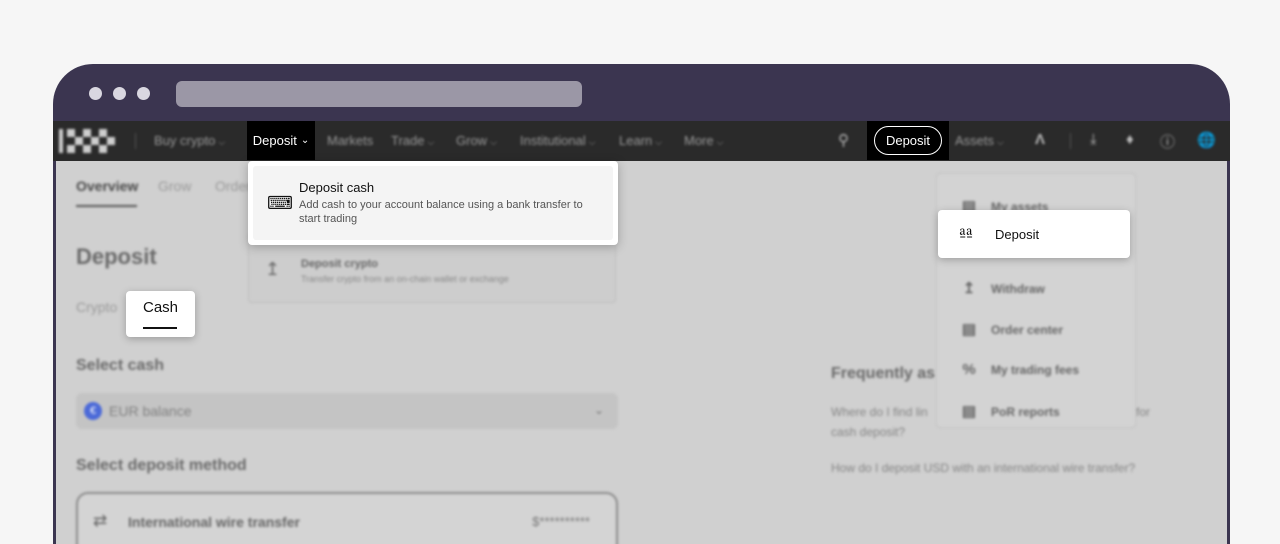  What do you see at coordinates (1093, 139) in the screenshot?
I see `download-icon: ⤓` at bounding box center [1093, 139].